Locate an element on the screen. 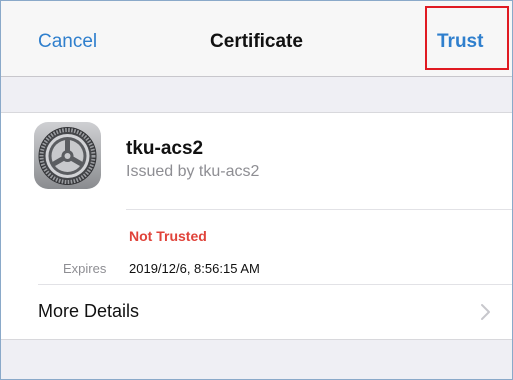 The width and height of the screenshot is (513, 380). more-details-label: More Details is located at coordinates (89, 311).